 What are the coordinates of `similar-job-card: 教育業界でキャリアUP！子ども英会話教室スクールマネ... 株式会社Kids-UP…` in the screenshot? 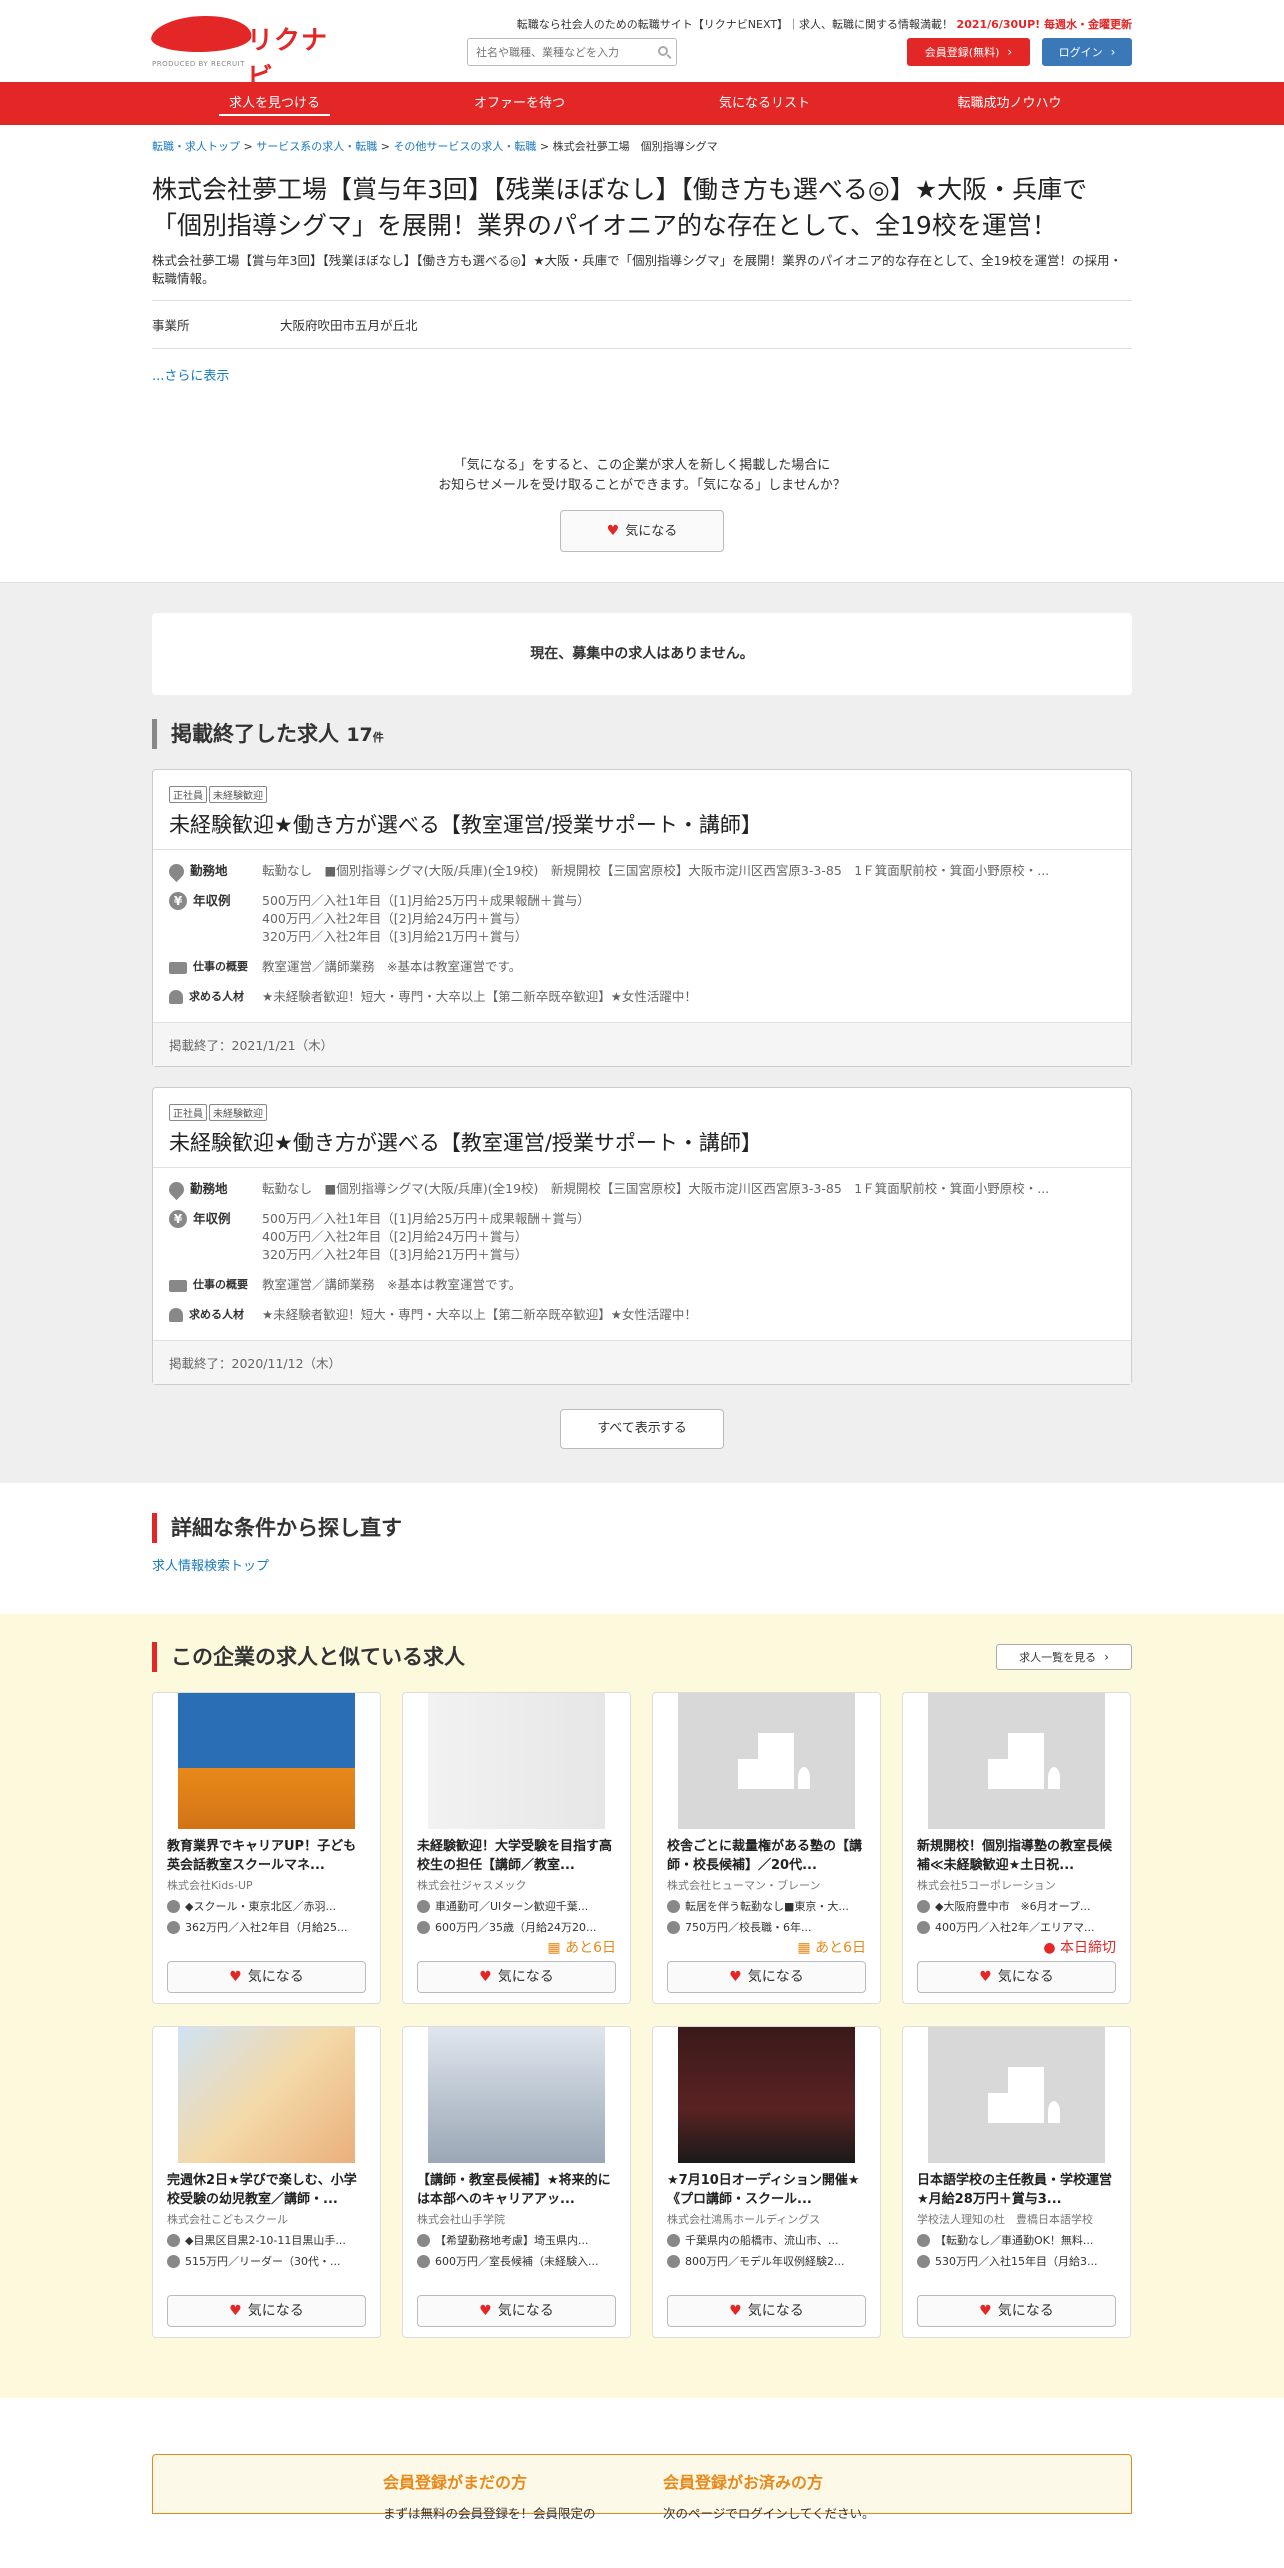 It's located at (266, 1848).